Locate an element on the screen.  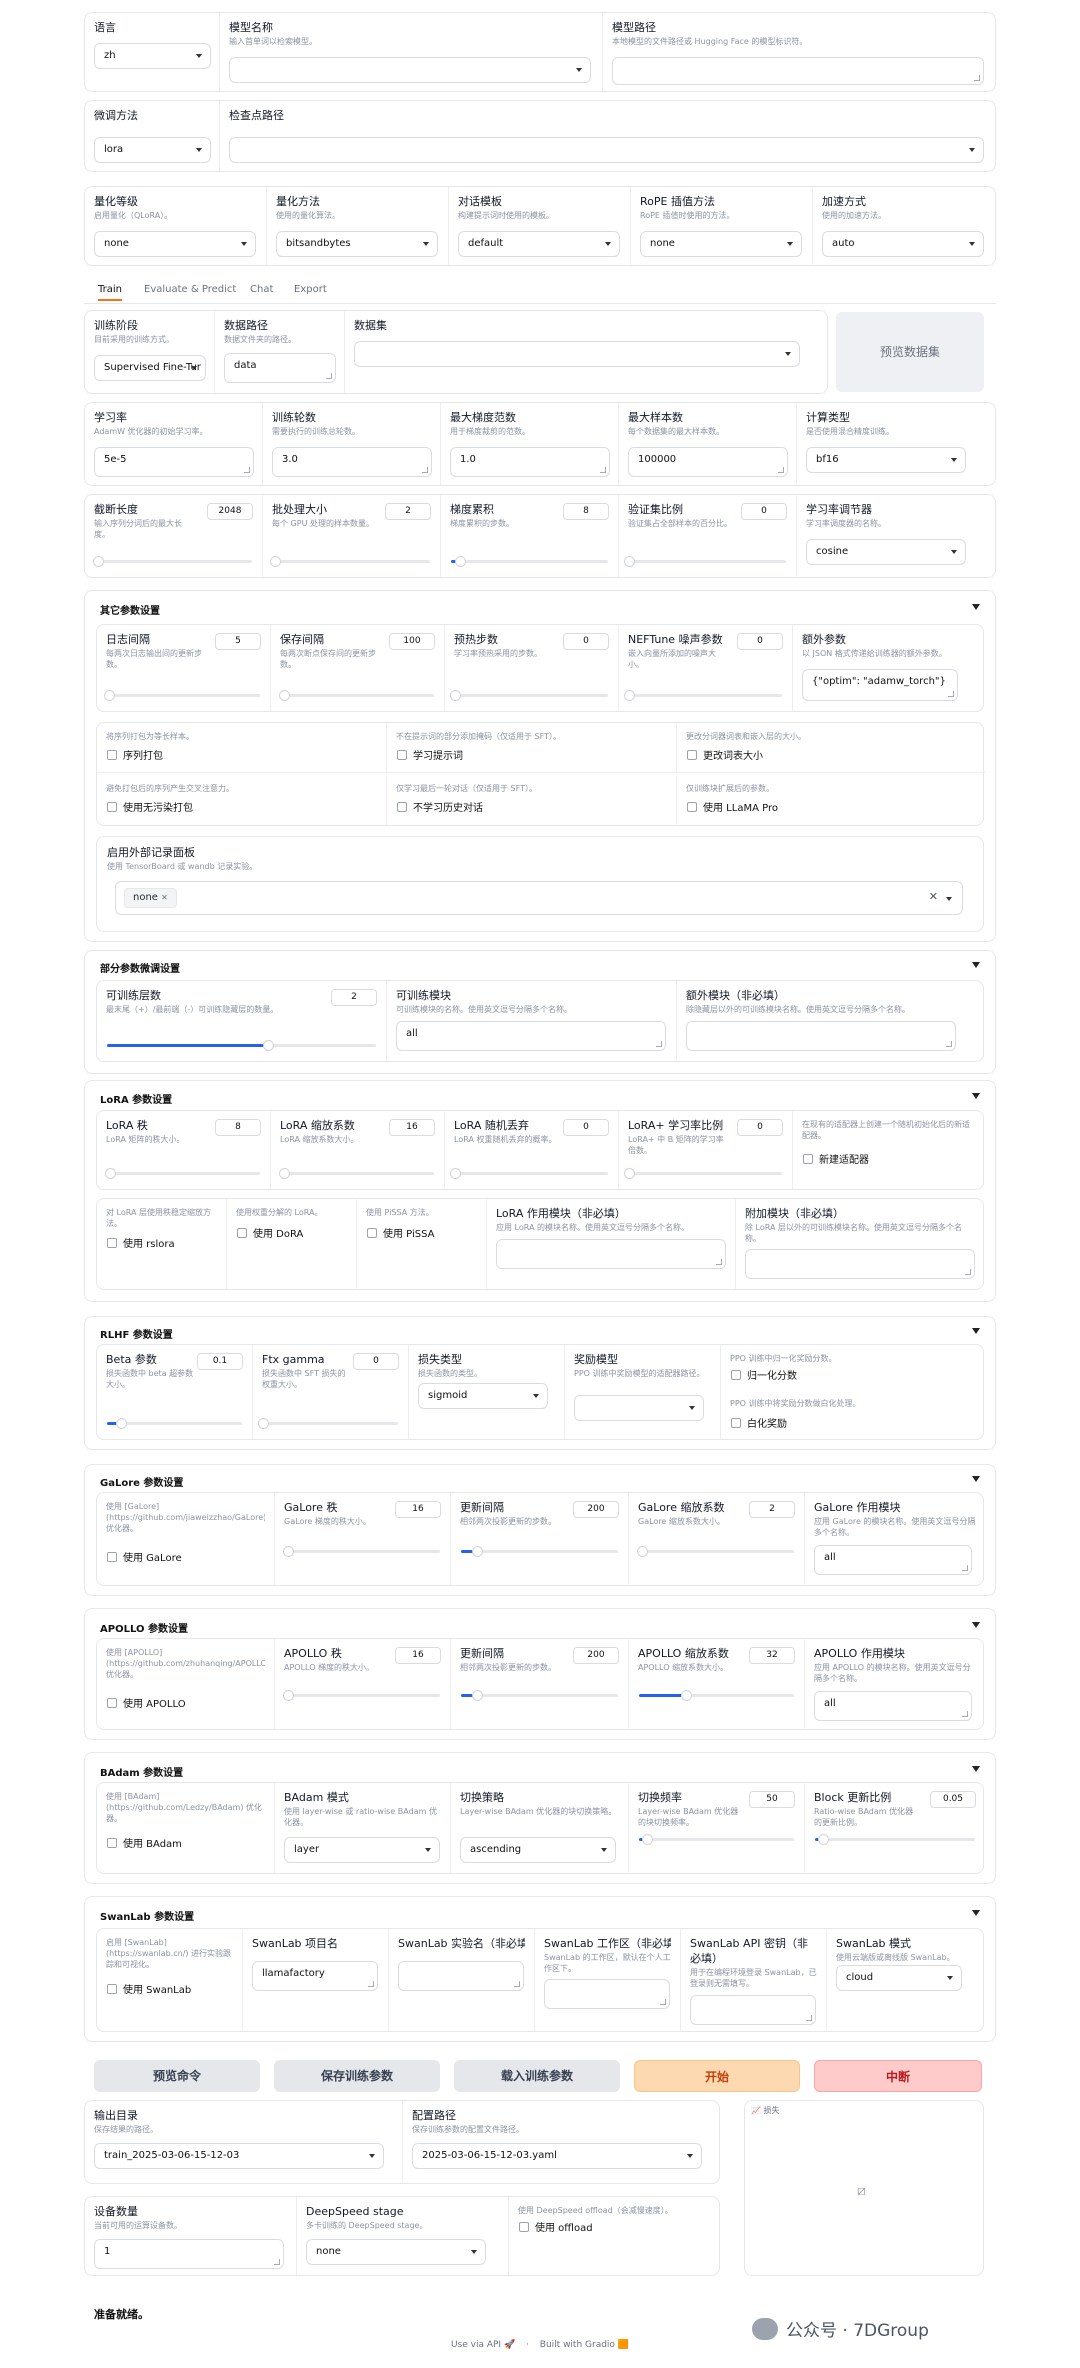
pref-ftx-knob is located at coordinates (263, 1423).